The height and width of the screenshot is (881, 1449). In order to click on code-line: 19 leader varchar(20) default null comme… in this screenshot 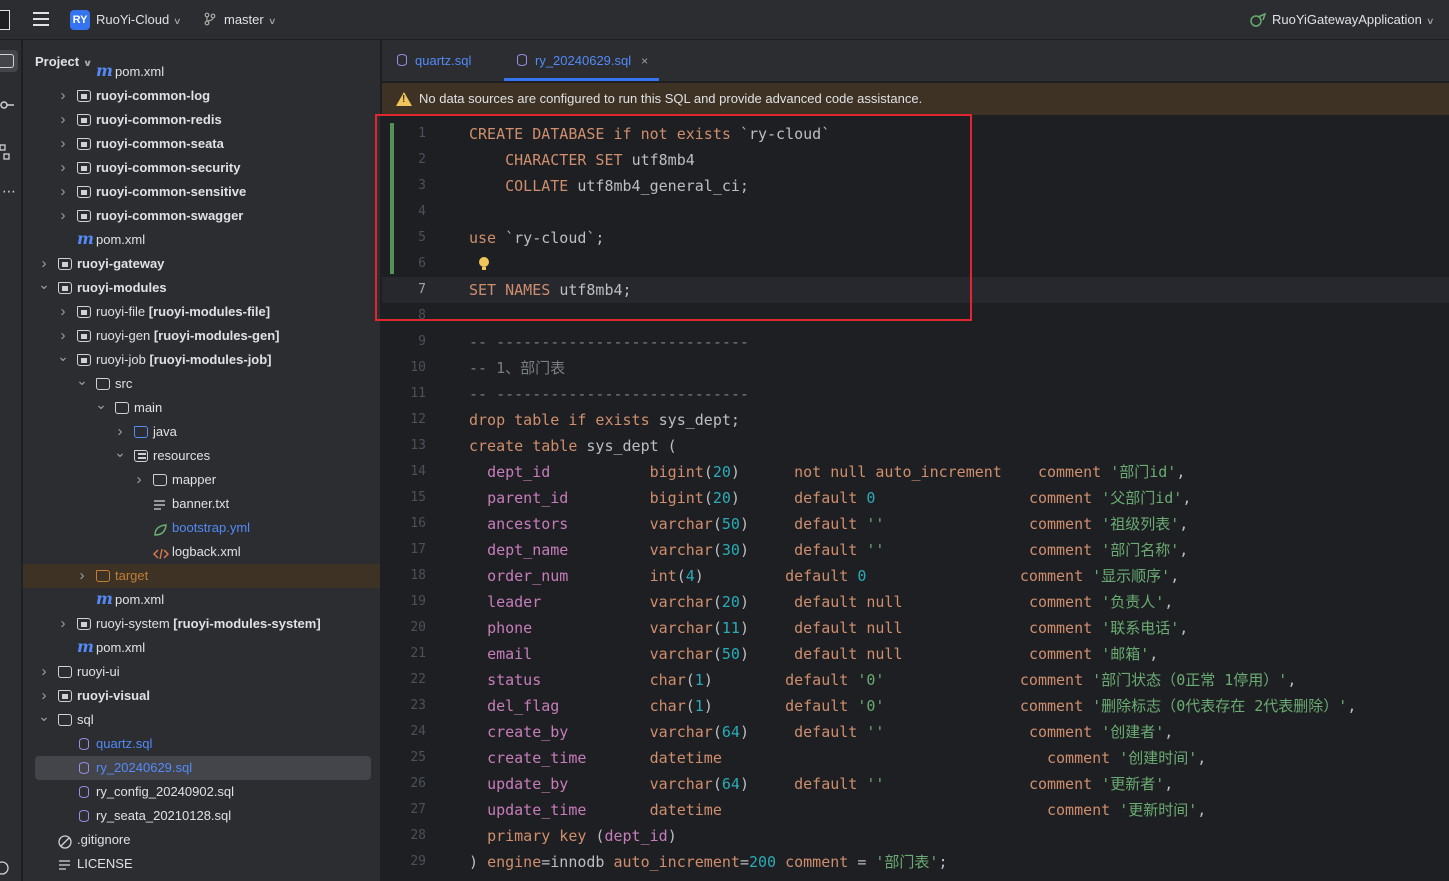, I will do `click(915, 602)`.